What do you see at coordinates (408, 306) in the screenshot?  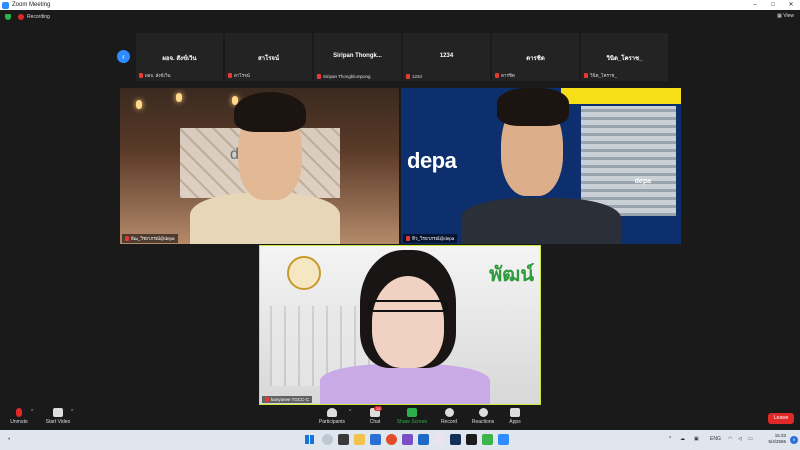 I see `glasses` at bounding box center [408, 306].